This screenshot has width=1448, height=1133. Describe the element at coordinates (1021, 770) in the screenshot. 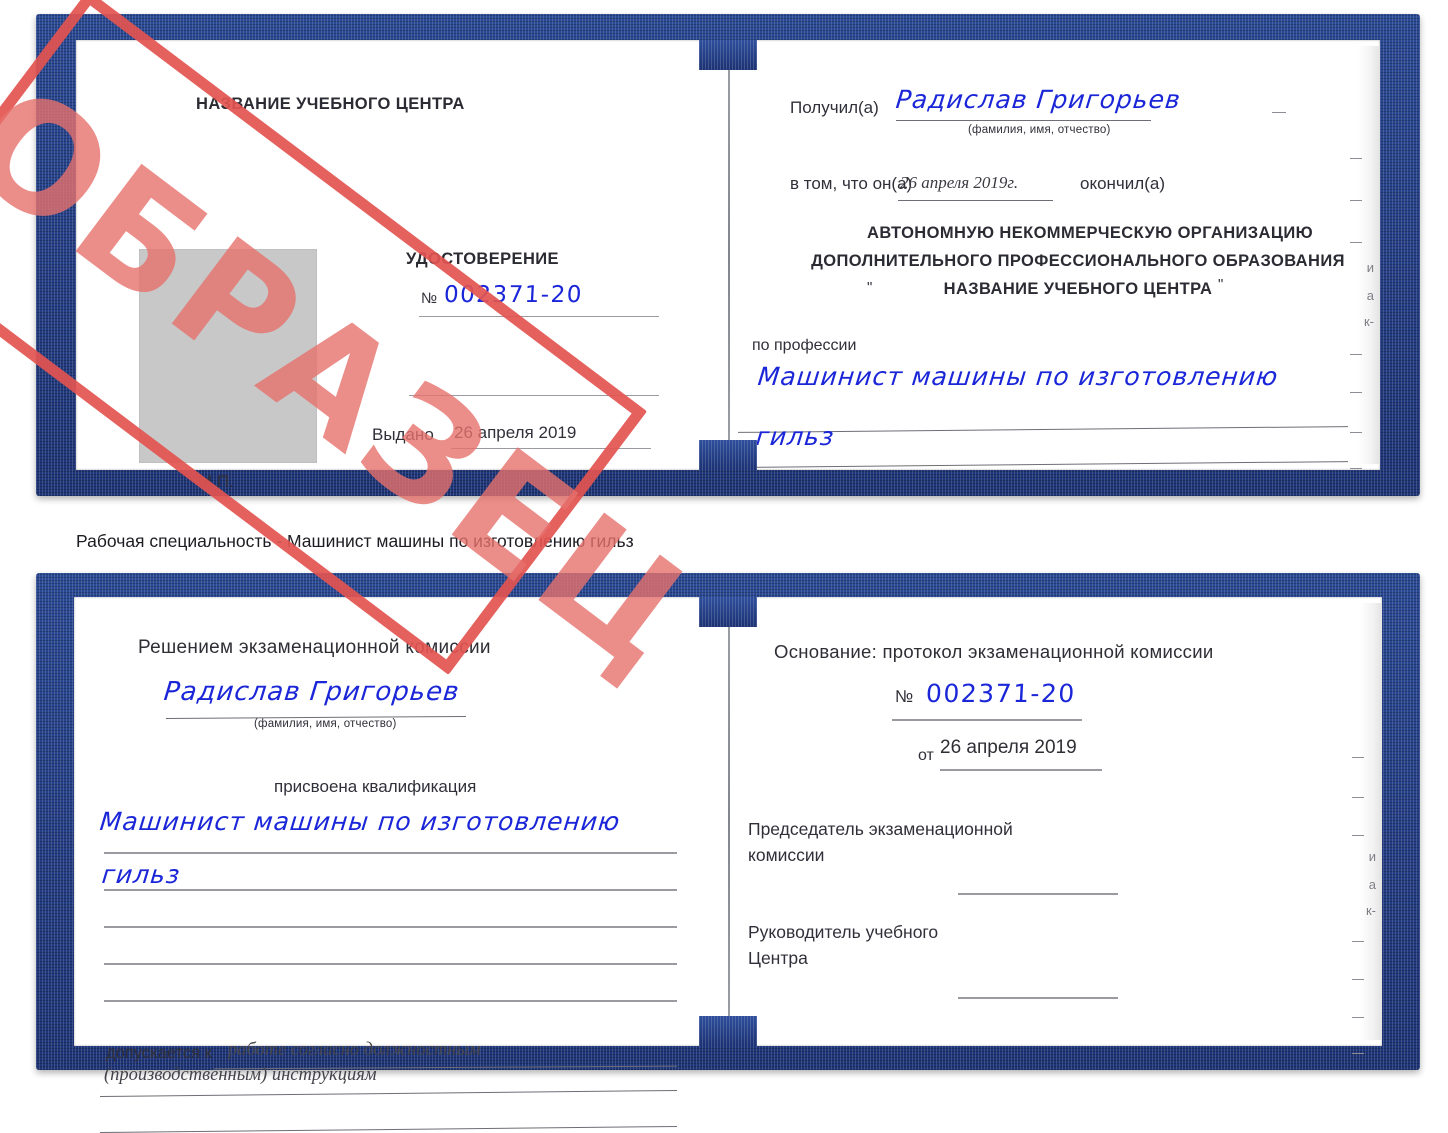

I see `from-date-rule` at that location.